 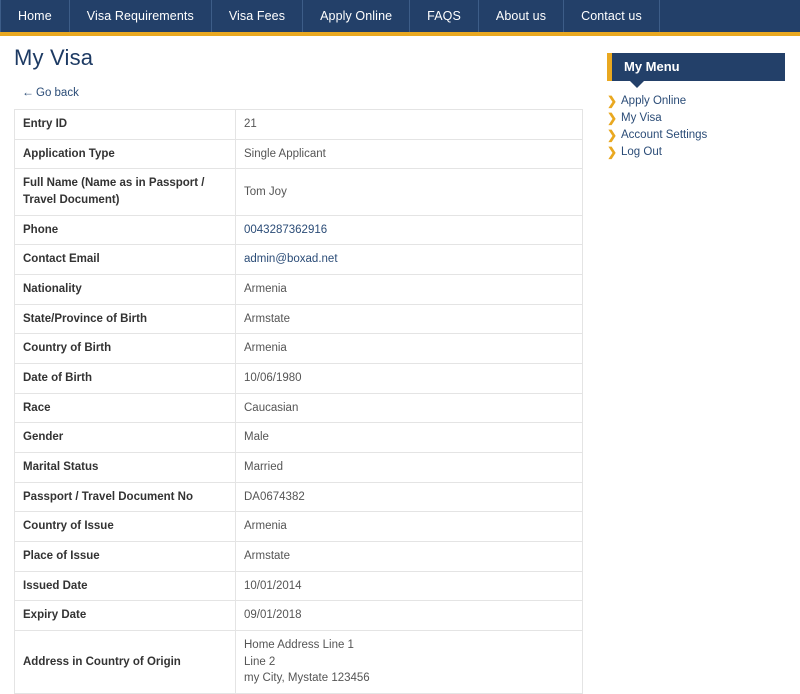 I want to click on row-value: 21, so click(x=409, y=124).